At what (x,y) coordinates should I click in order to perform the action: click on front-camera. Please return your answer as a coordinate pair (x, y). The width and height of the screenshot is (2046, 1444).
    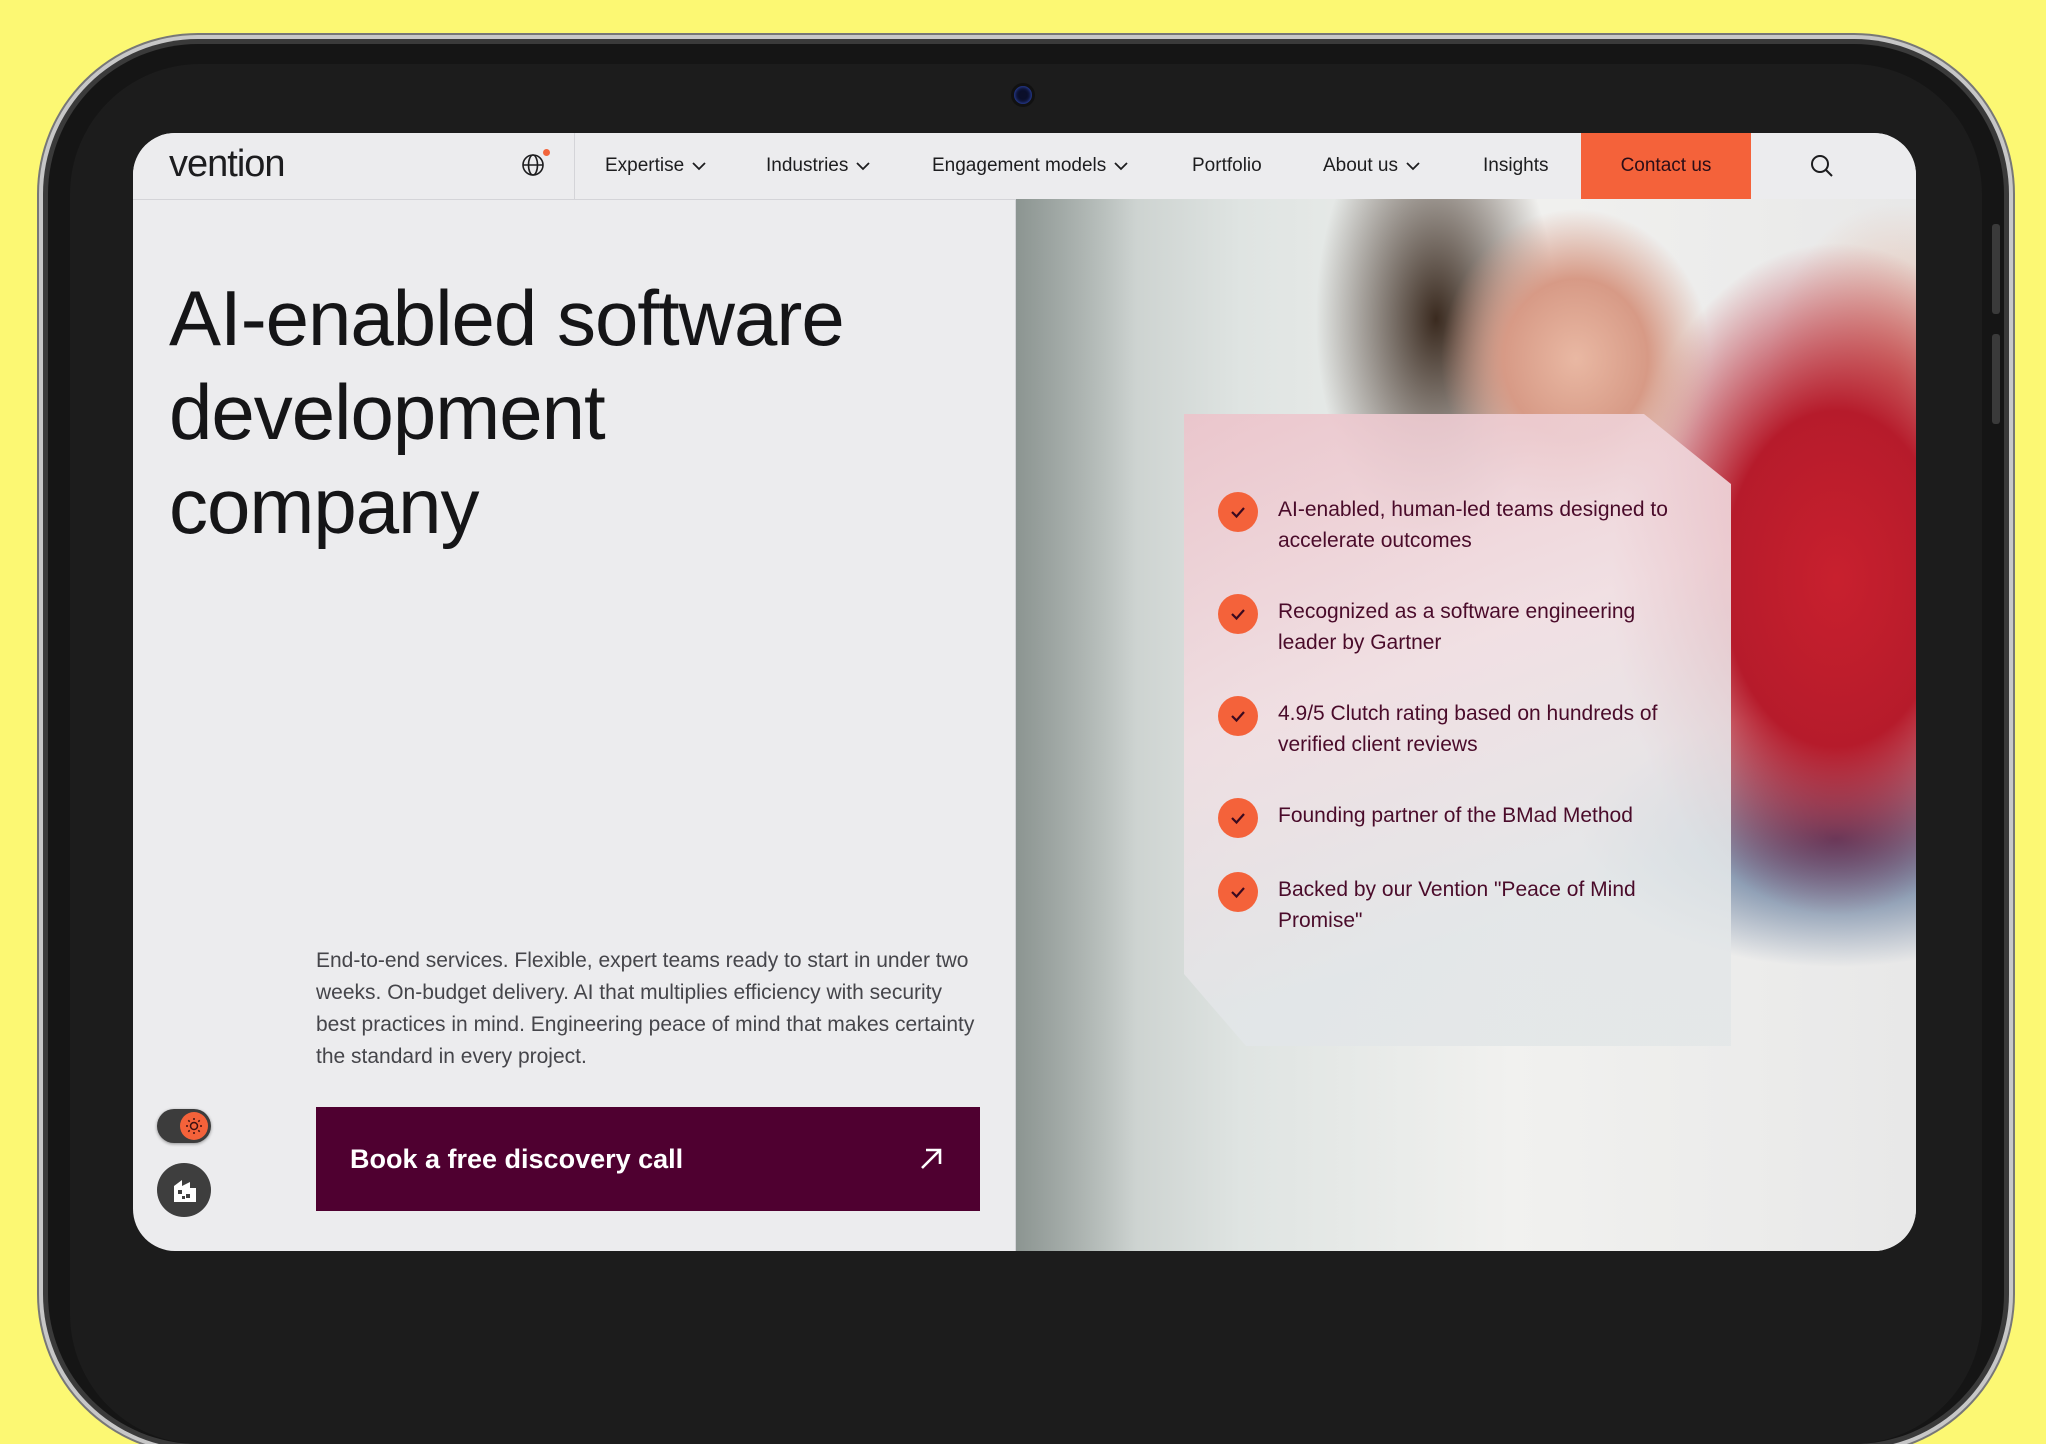
    Looking at the image, I should click on (1023, 95).